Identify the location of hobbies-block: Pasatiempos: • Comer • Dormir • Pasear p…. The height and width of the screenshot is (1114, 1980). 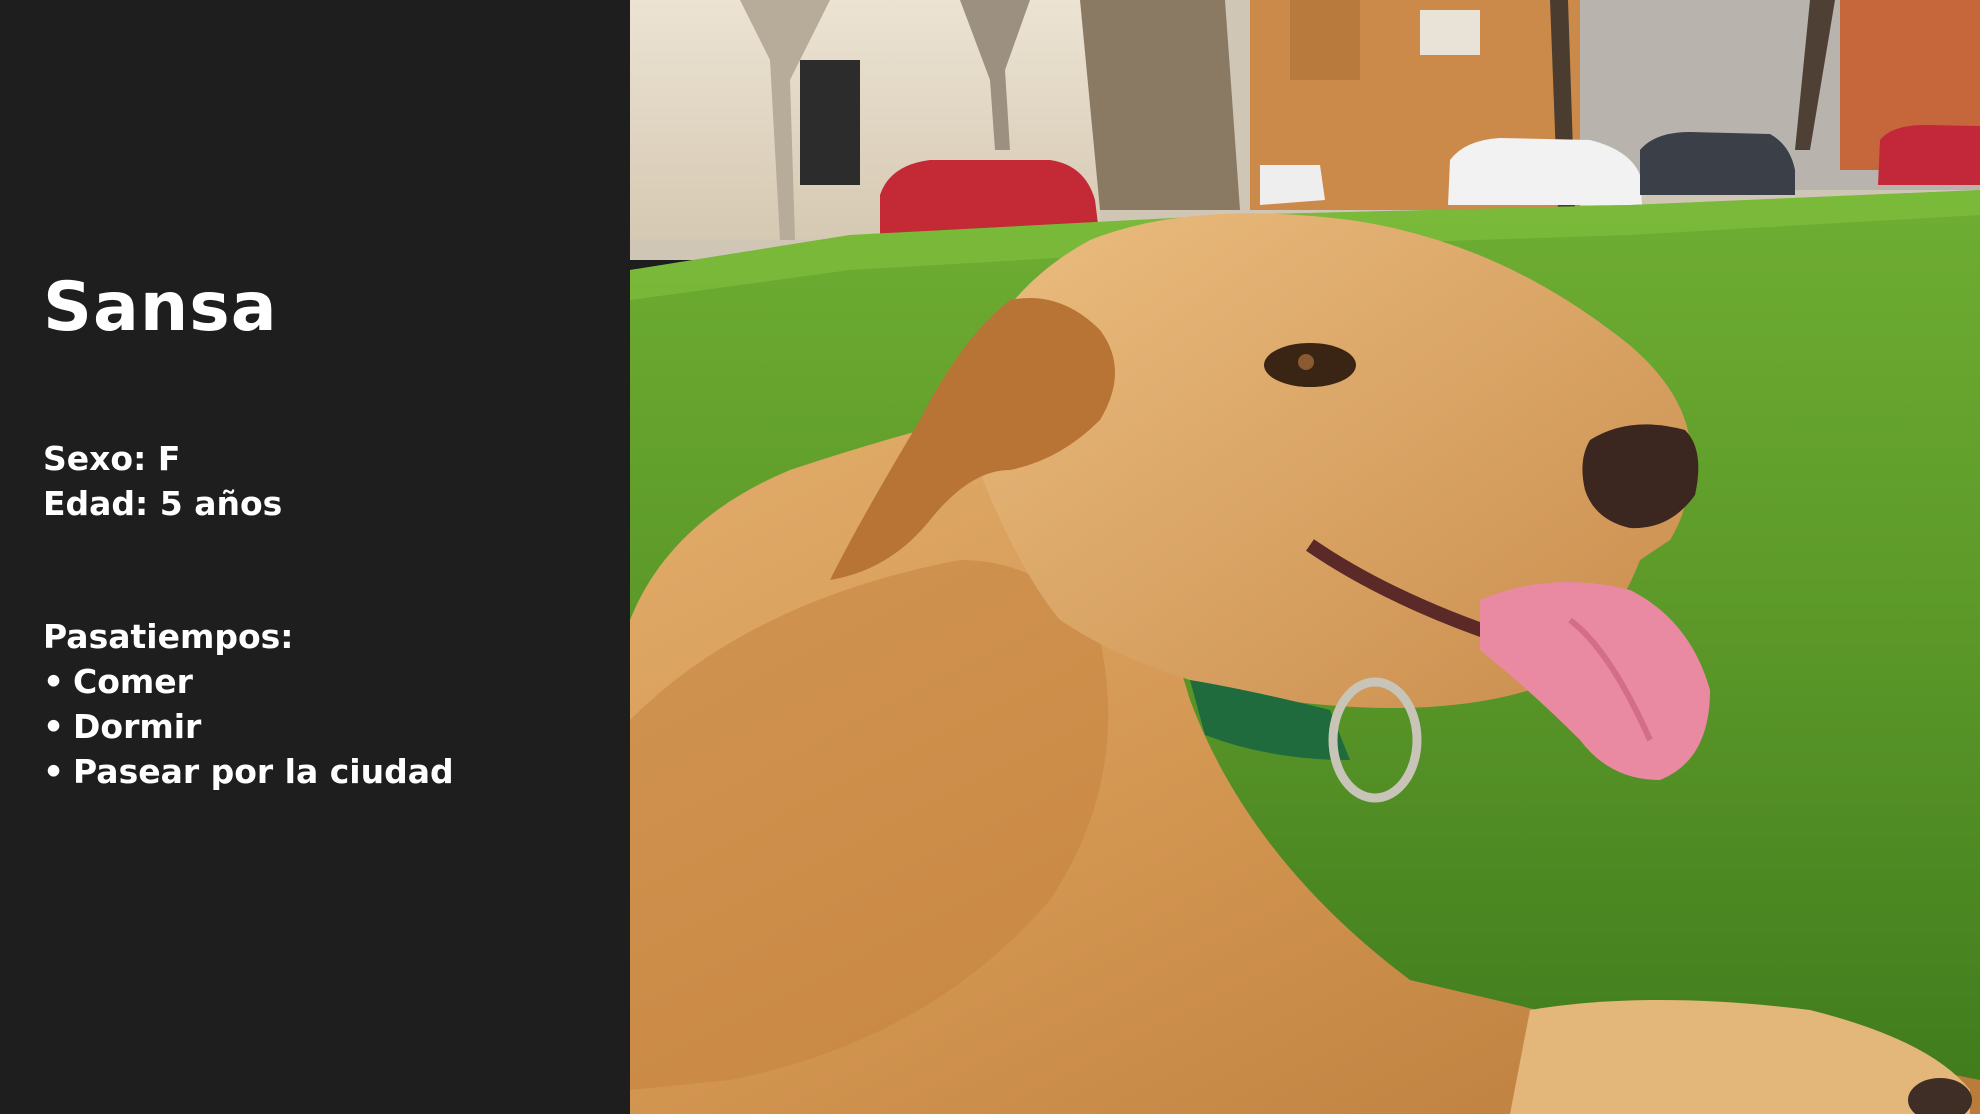
(248, 704).